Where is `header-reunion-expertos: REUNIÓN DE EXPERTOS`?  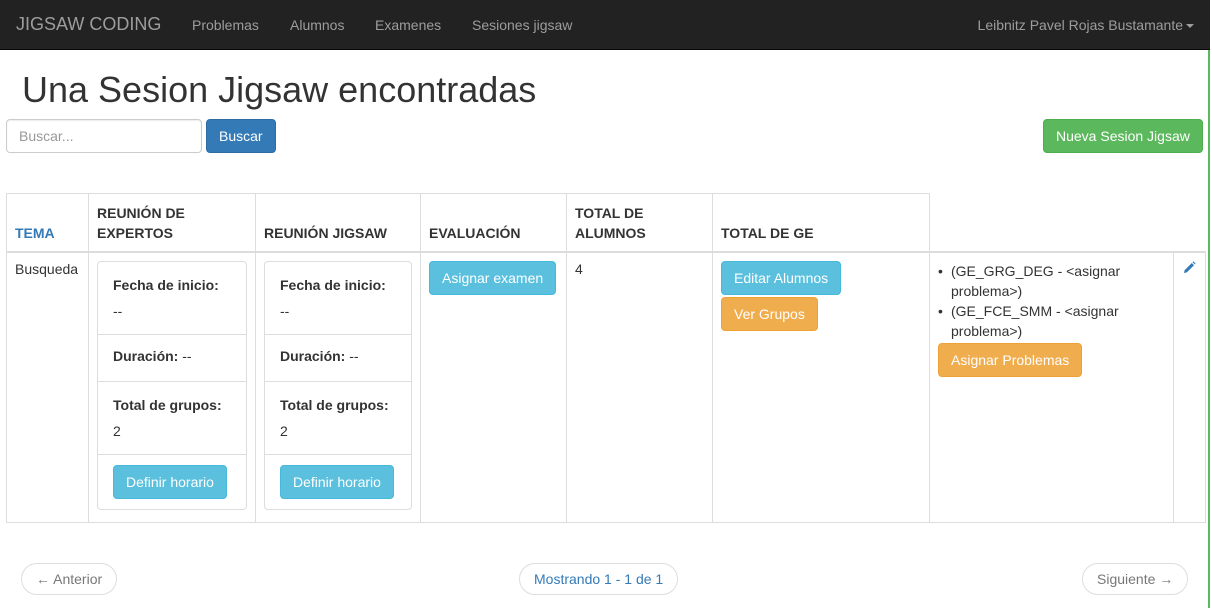 header-reunion-expertos: REUNIÓN DE EXPERTOS is located at coordinates (172, 223).